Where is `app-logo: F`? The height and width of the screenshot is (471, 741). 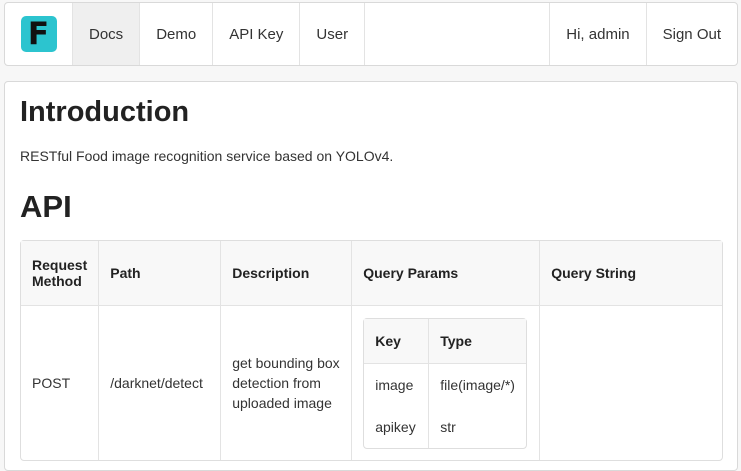
app-logo: F is located at coordinates (38, 34).